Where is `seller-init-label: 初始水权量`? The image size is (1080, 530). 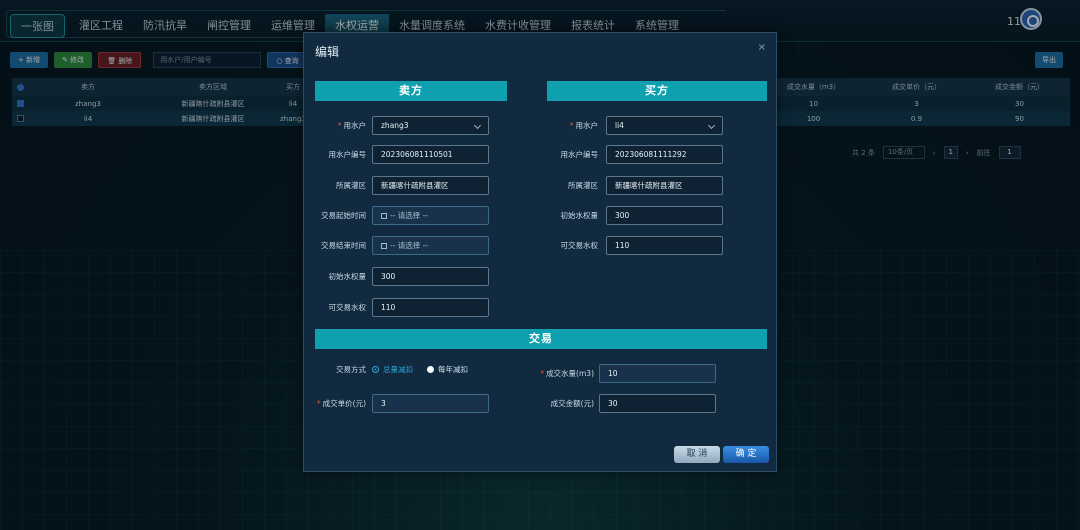 seller-init-label: 初始水权量 is located at coordinates (347, 276).